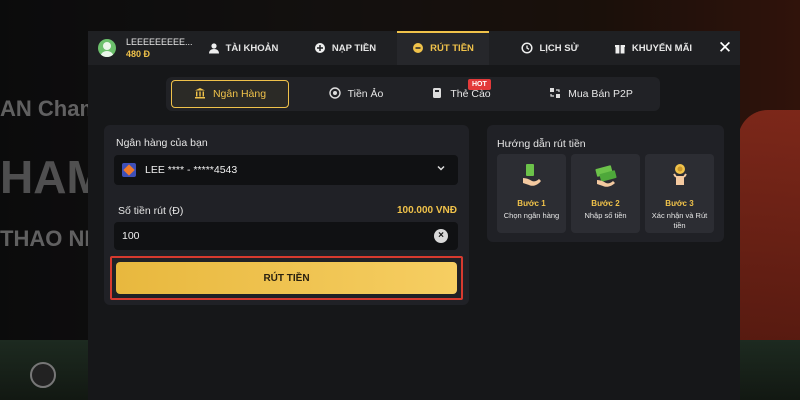 This screenshot has width=800, height=400. What do you see at coordinates (769, 240) in the screenshot?
I see `background-player-image` at bounding box center [769, 240].